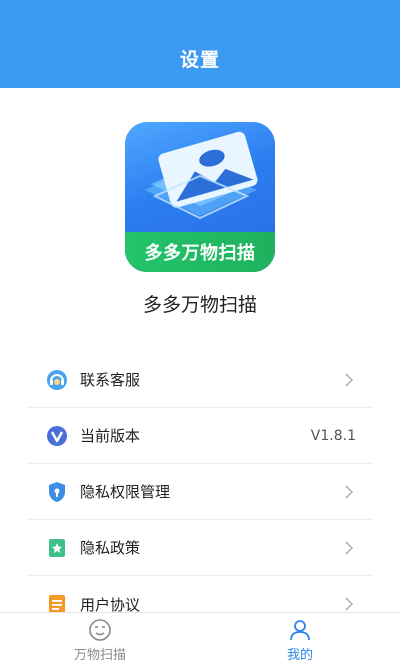  What do you see at coordinates (299, 655) in the screenshot?
I see `tab-label: 我的` at bounding box center [299, 655].